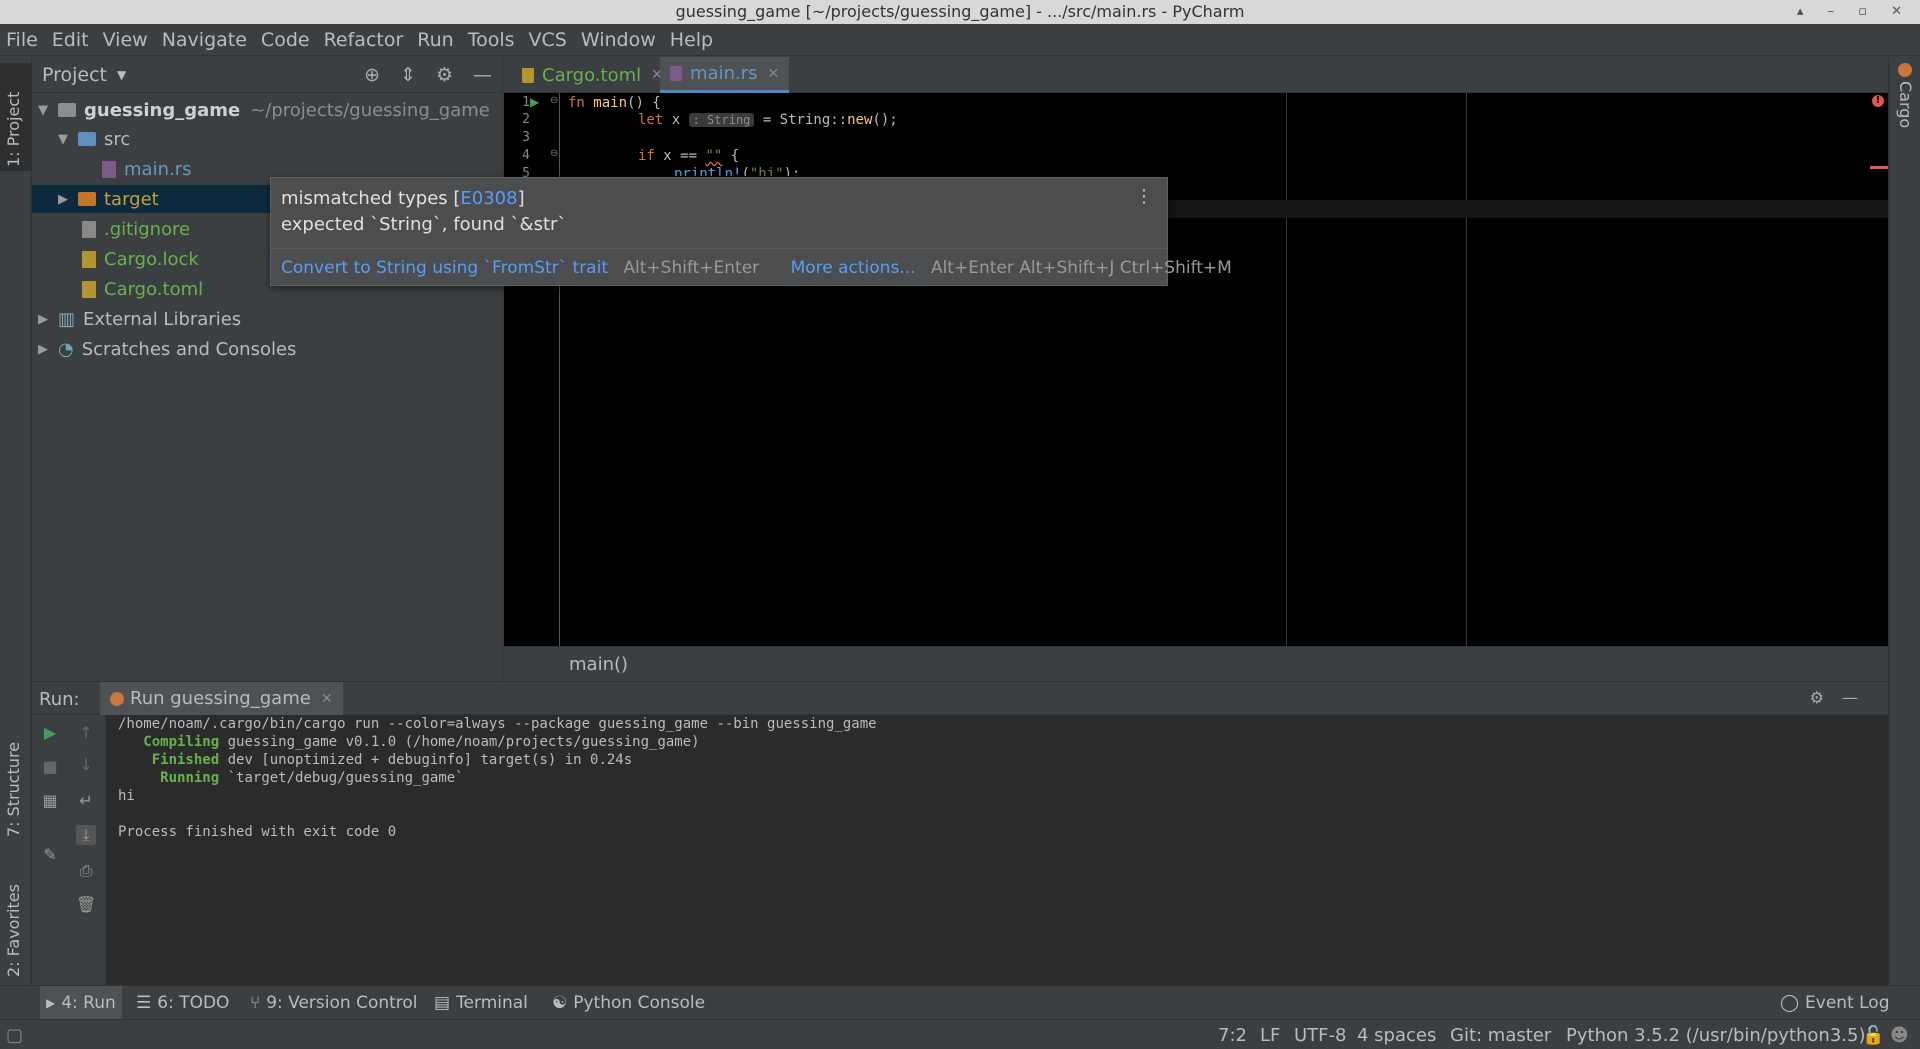  I want to click on menu-navigate: Navigate, so click(204, 40).